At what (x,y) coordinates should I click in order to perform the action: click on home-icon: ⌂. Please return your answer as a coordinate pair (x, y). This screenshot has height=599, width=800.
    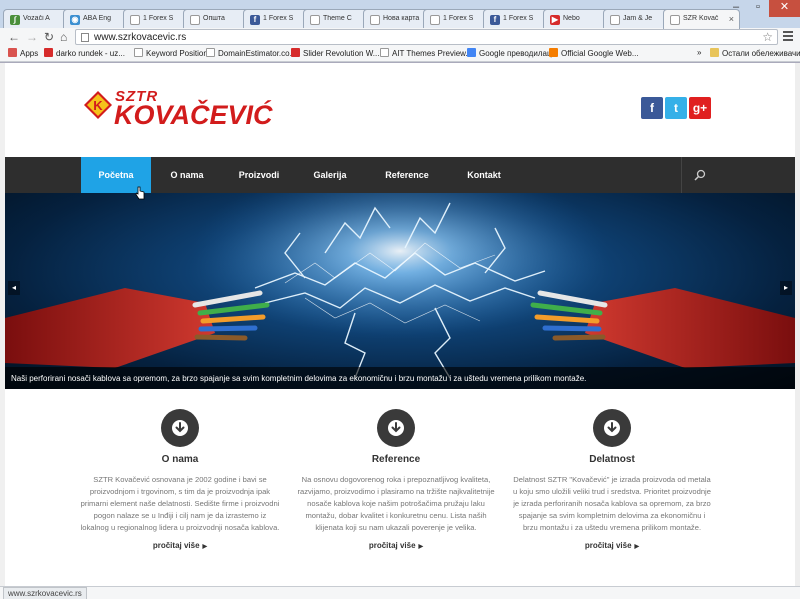
    Looking at the image, I should click on (63, 37).